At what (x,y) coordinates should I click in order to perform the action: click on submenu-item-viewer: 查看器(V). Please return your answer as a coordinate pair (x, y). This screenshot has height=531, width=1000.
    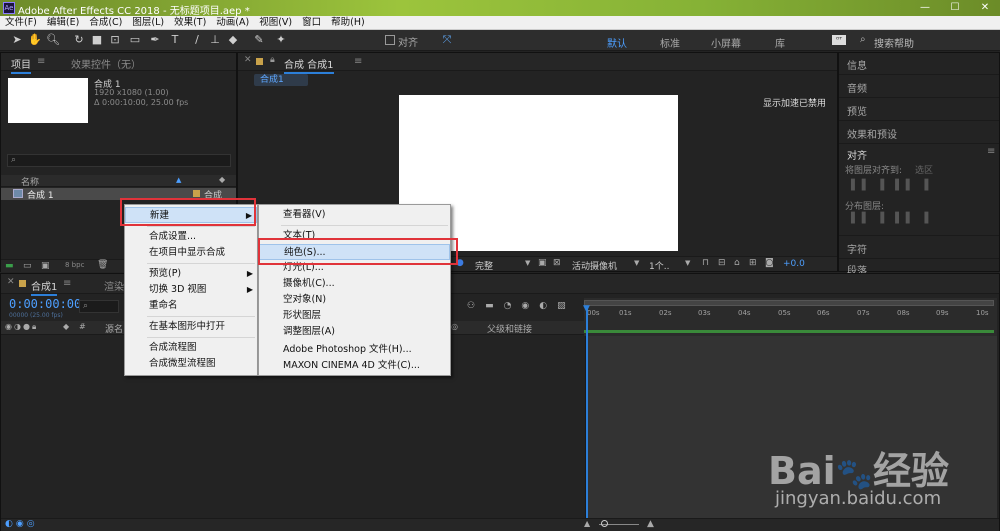
    Looking at the image, I should click on (354, 215).